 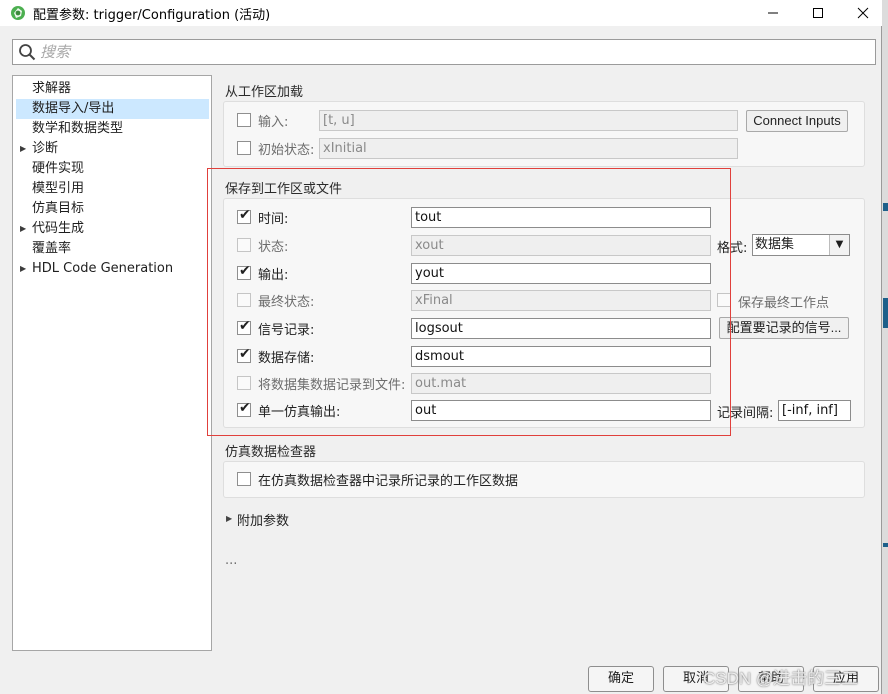 I want to click on tree-item-label: 硬件实现, so click(x=58, y=168).